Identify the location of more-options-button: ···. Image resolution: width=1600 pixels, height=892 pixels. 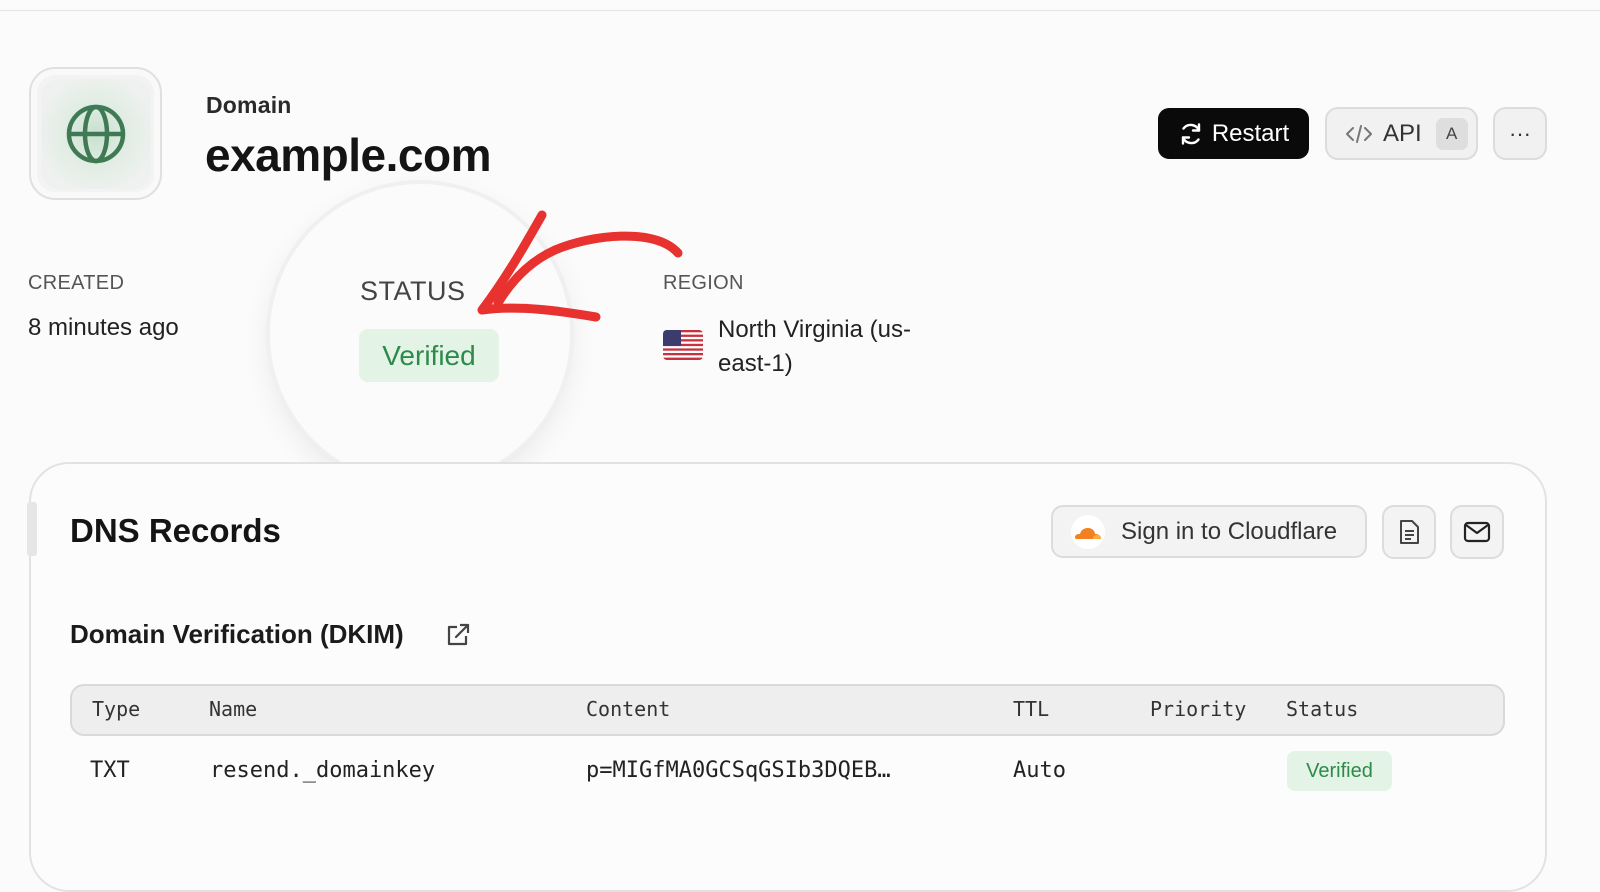
(1520, 133).